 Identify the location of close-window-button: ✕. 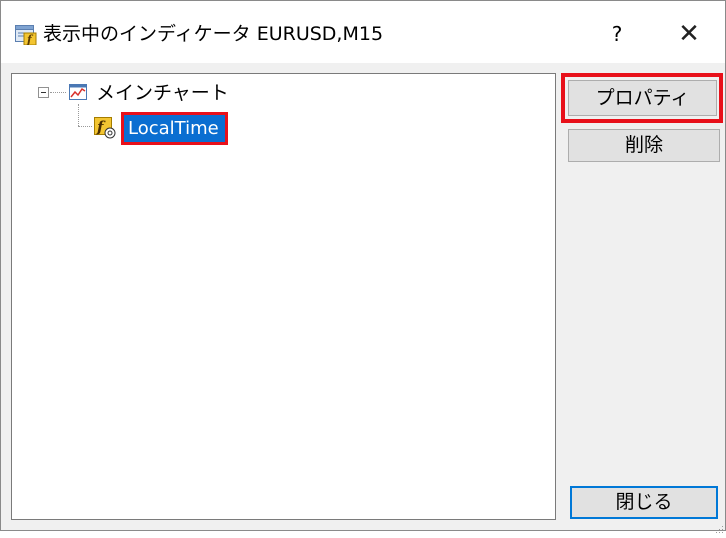
(689, 34).